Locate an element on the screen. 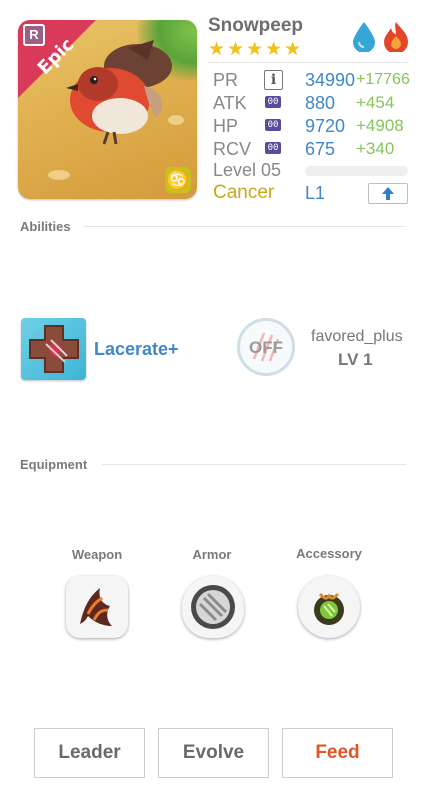  creature-name: Snowpeep is located at coordinates (256, 25).